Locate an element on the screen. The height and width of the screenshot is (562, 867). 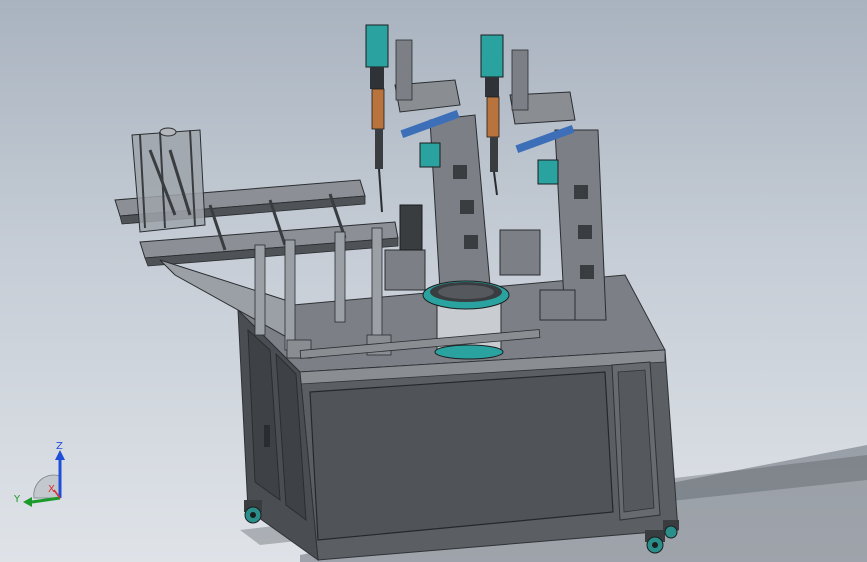
z-axis-label: Z is located at coordinates (59, 446).